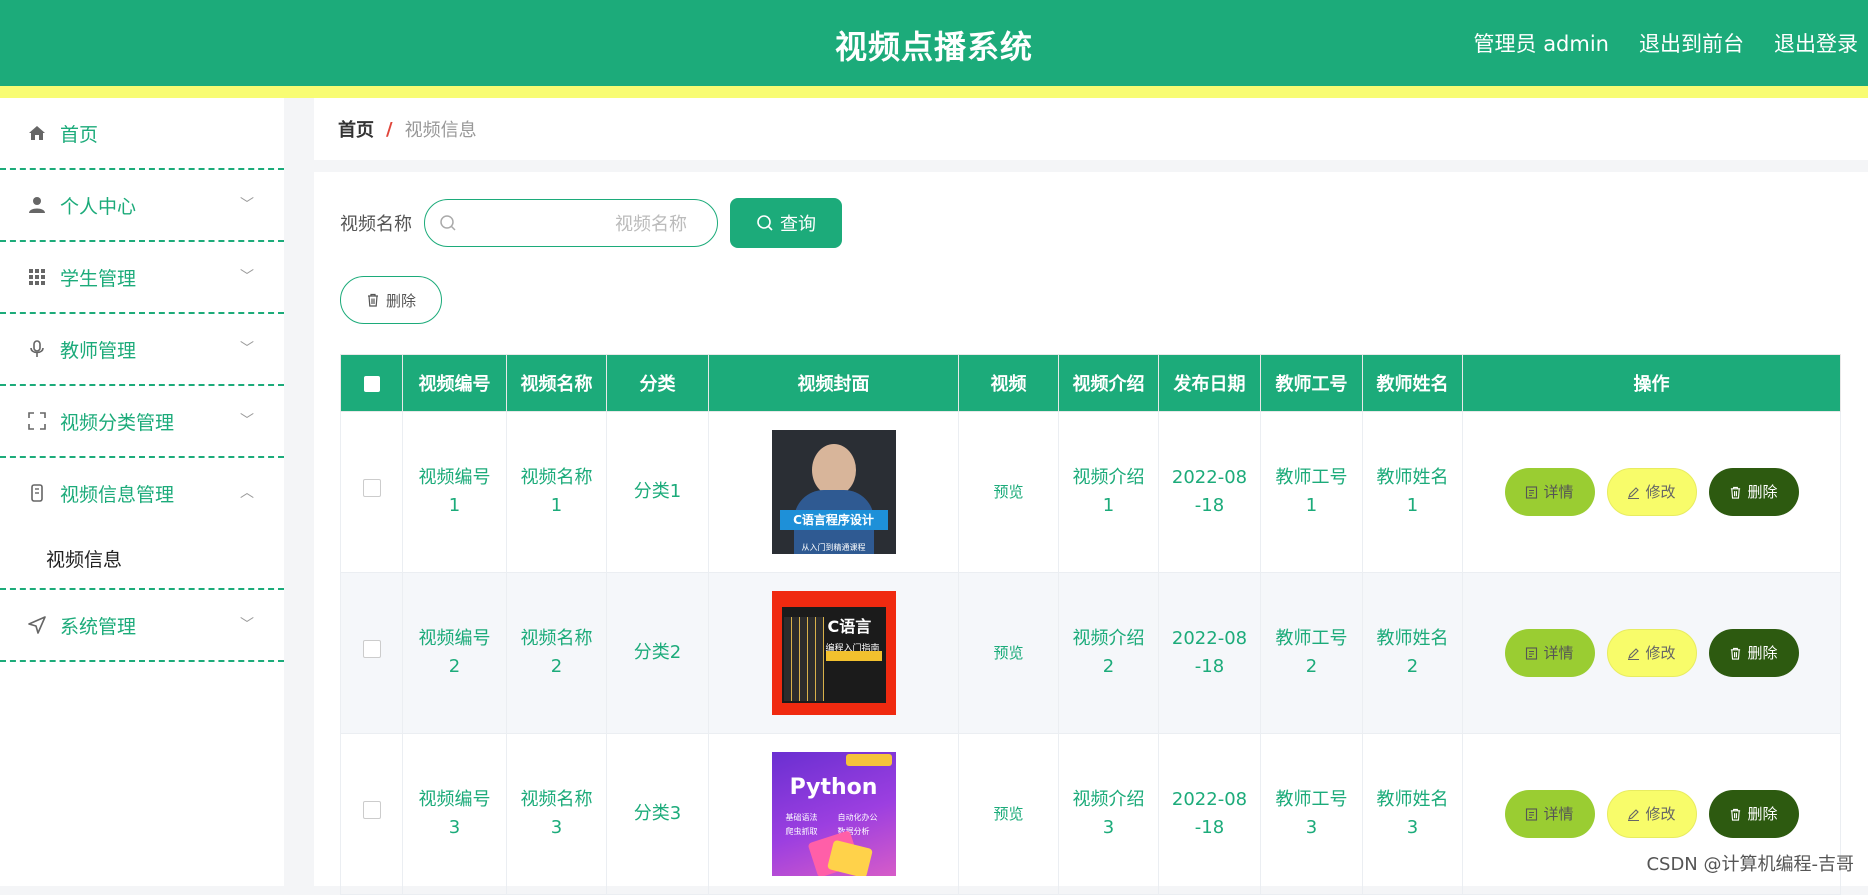 This screenshot has width=1868, height=895. Describe the element at coordinates (98, 350) in the screenshot. I see `sidebar-item-label: 教师管理` at that location.